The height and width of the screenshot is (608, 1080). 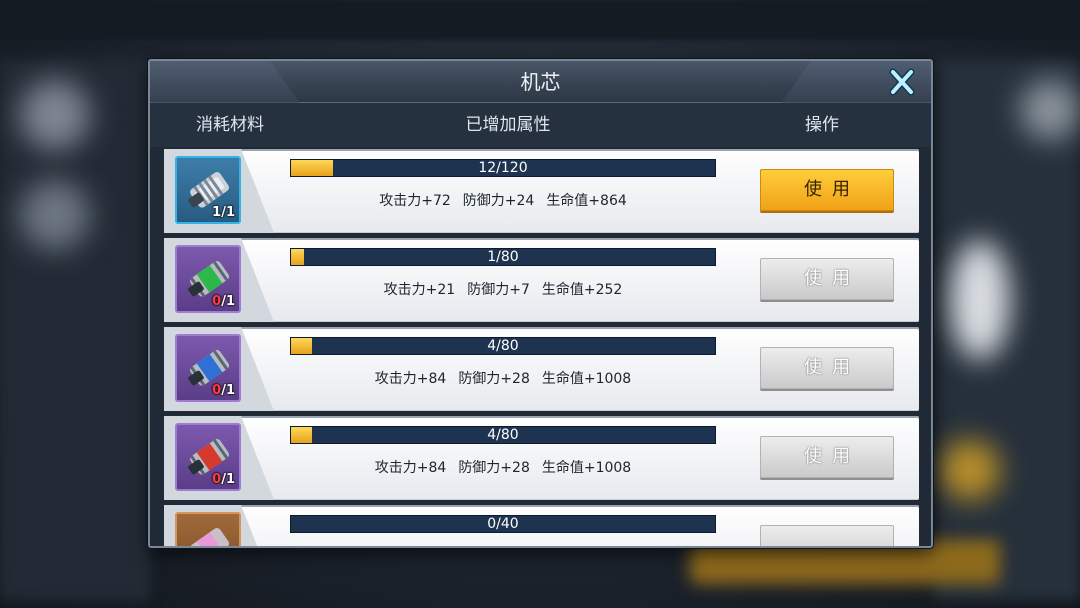 I want to click on defense-bonus: 防御力+24, so click(x=498, y=201).